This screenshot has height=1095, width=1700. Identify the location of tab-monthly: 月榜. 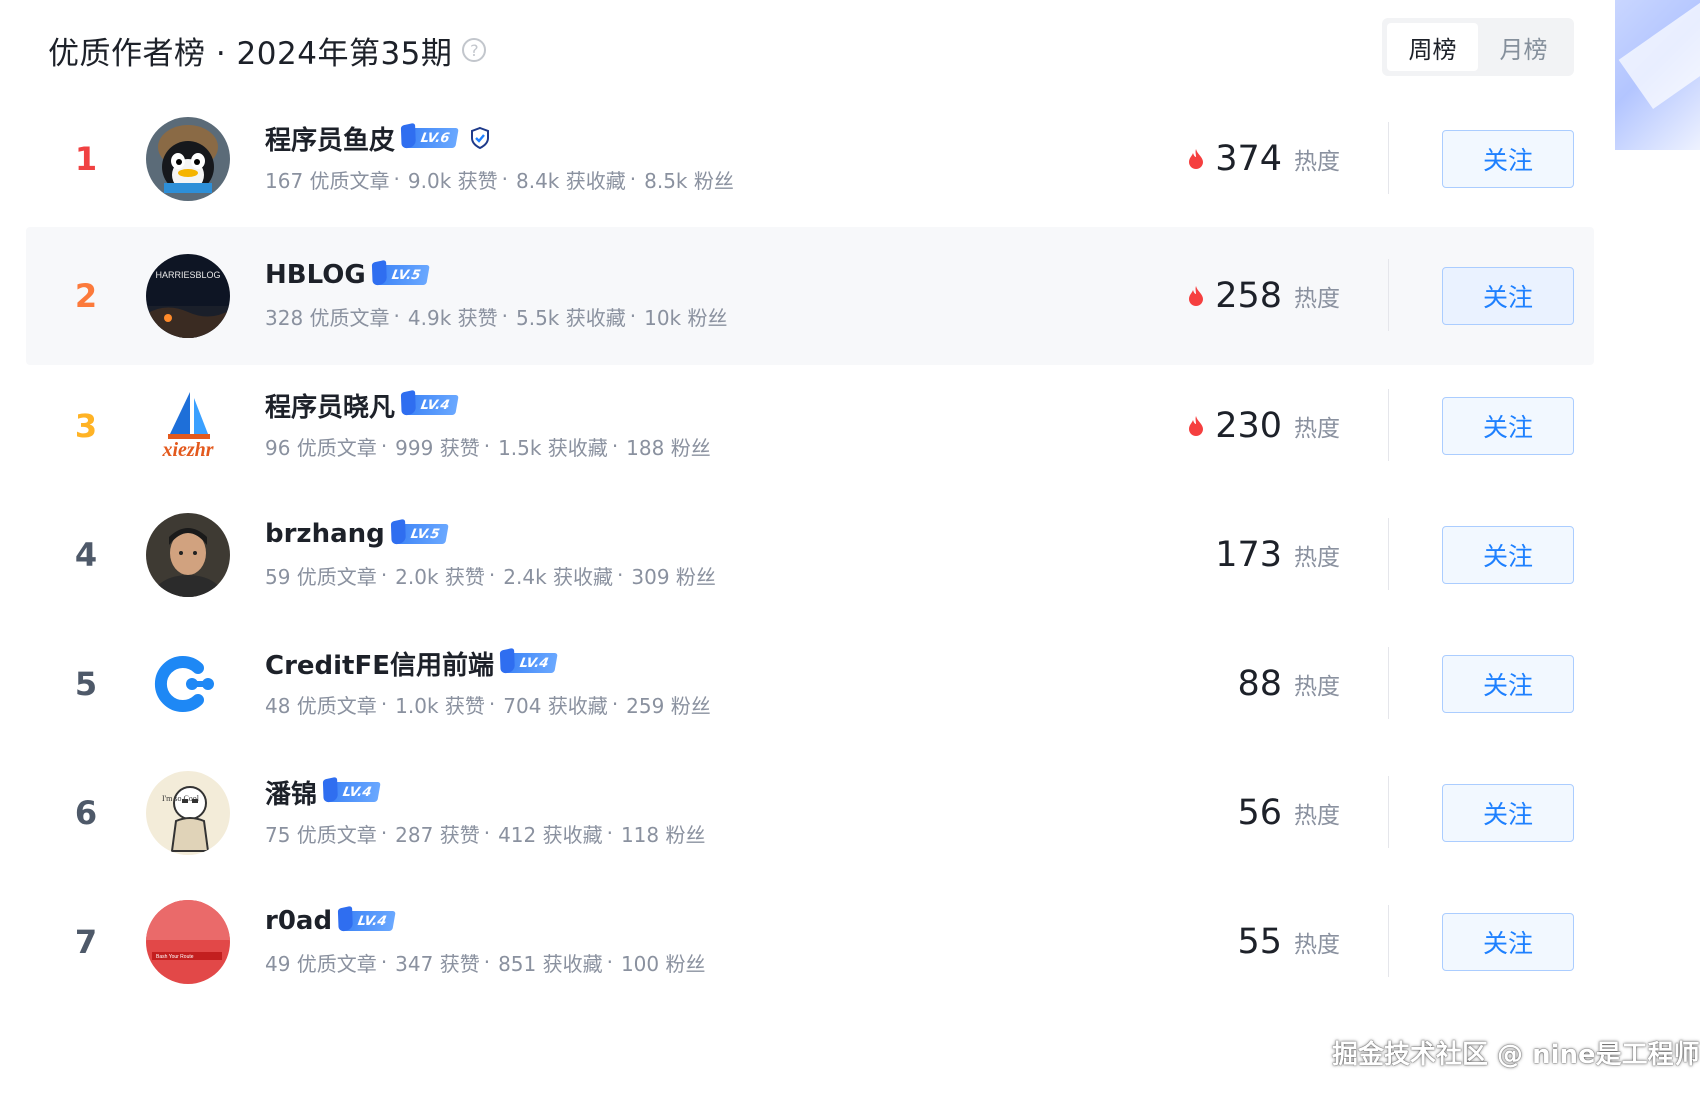
(1523, 47).